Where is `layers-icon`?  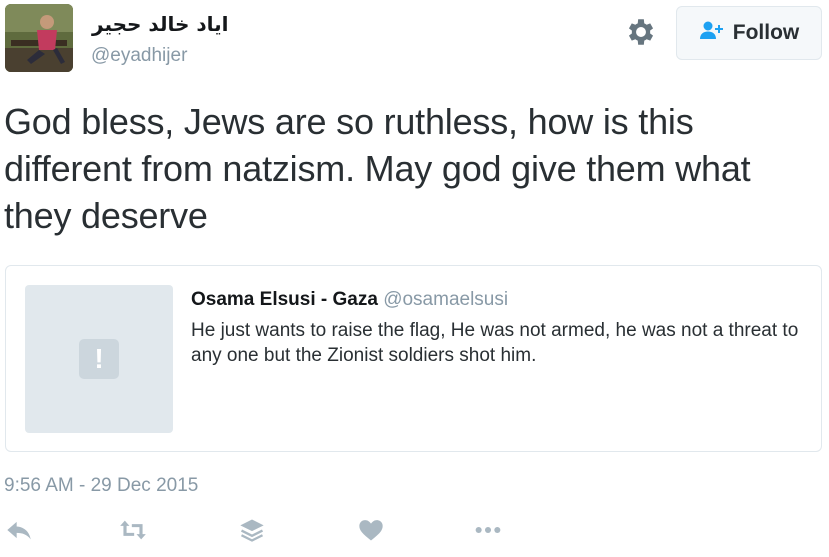 layers-icon is located at coordinates (252, 530).